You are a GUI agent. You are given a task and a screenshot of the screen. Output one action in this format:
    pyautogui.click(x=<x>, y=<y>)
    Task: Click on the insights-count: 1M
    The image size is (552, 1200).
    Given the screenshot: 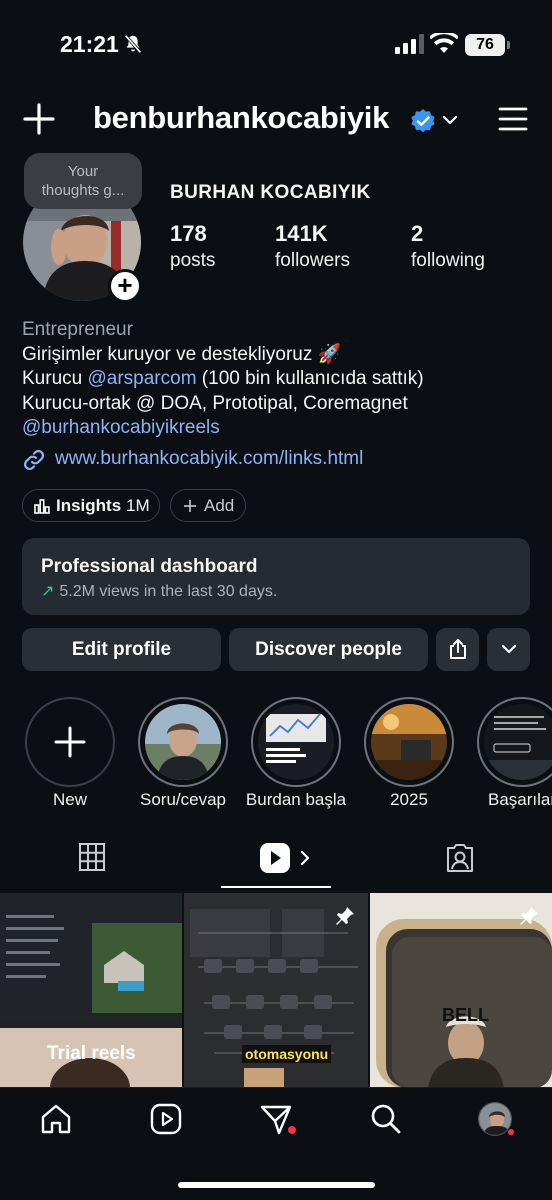 What is the action you would take?
    pyautogui.click(x=138, y=505)
    